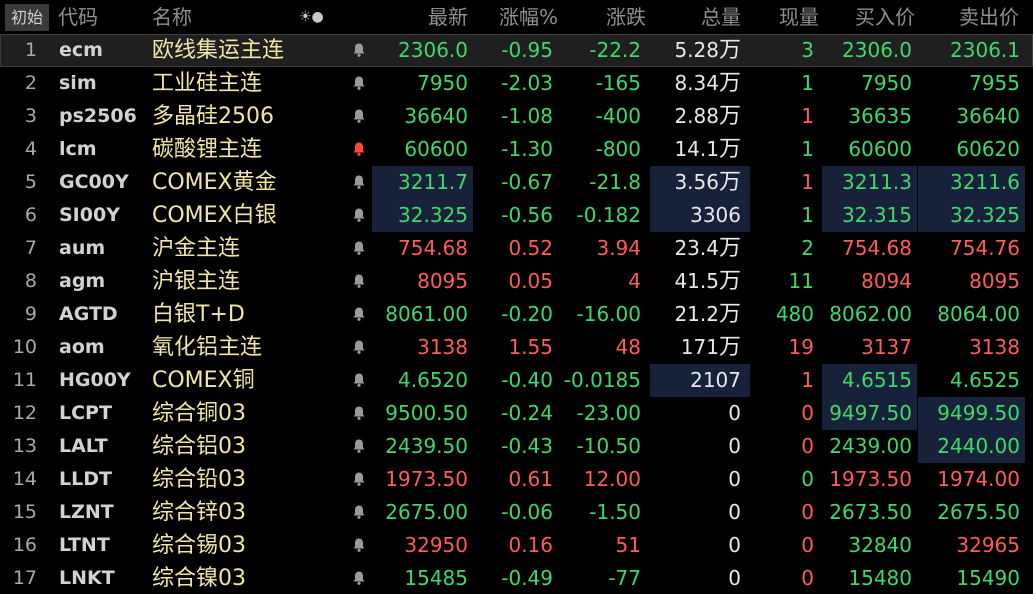 This screenshot has width=1033, height=594. What do you see at coordinates (516, 281) in the screenshot?
I see `quote-row: 8 agm 沪银主连 8095 0.05 4 41.5万 11 8094 8095` at bounding box center [516, 281].